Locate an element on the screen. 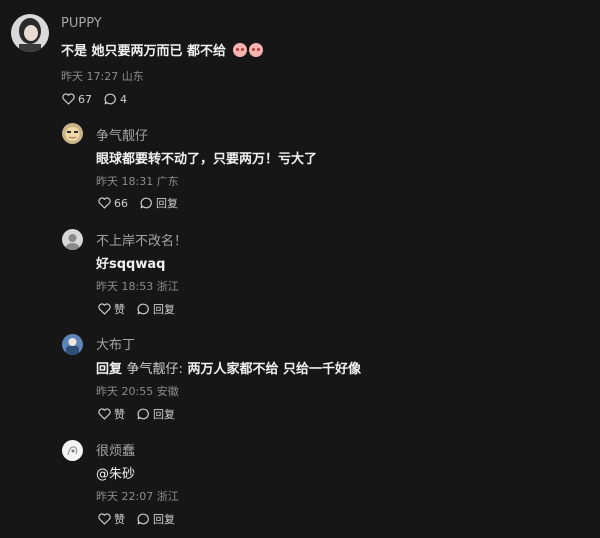  reply-count: 4 is located at coordinates (123, 99).